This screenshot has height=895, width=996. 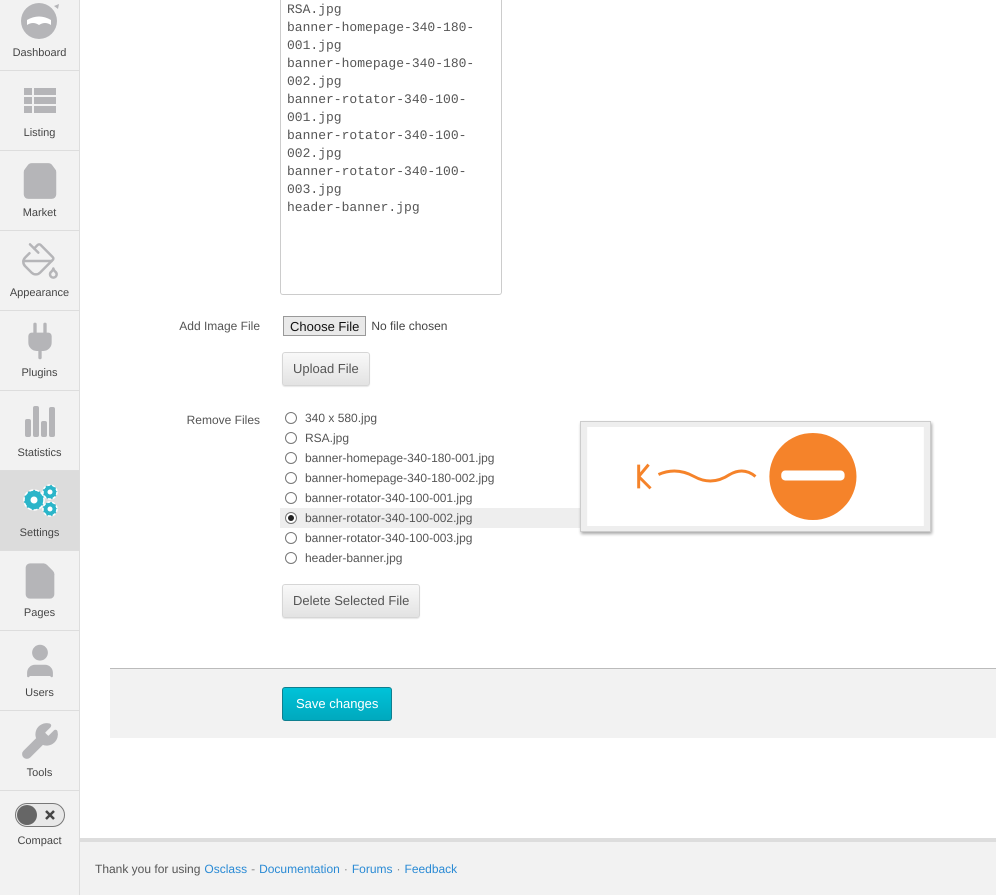 What do you see at coordinates (430, 458) in the screenshot?
I see `file-radio-row: banner-homepage-340-180-001.jpg` at bounding box center [430, 458].